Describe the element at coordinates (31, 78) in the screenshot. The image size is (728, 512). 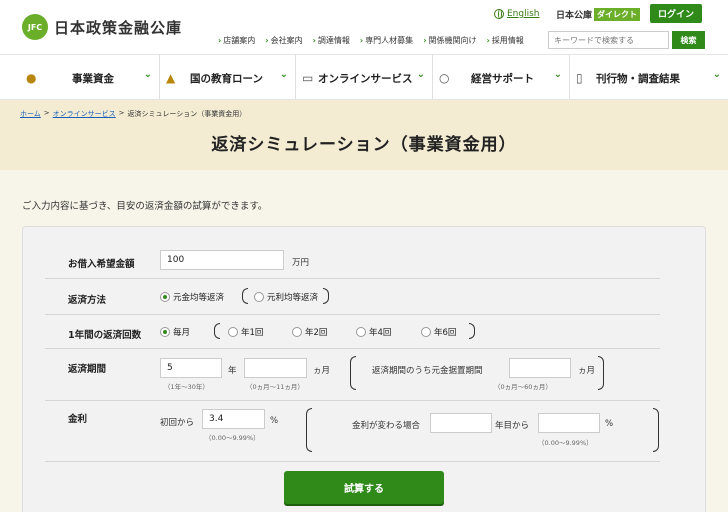
I see `coins-icon: ●` at that location.